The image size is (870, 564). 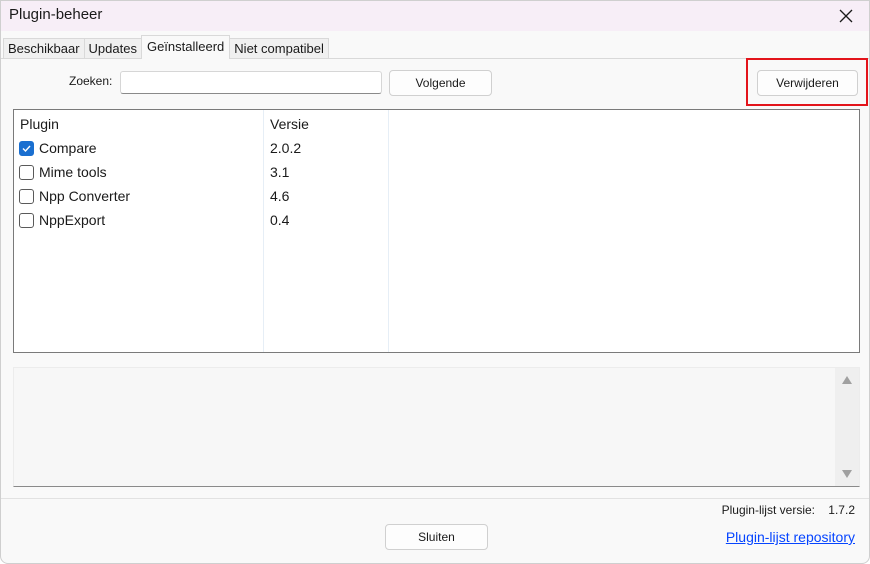 I want to click on close-window-button, so click(x=846, y=16).